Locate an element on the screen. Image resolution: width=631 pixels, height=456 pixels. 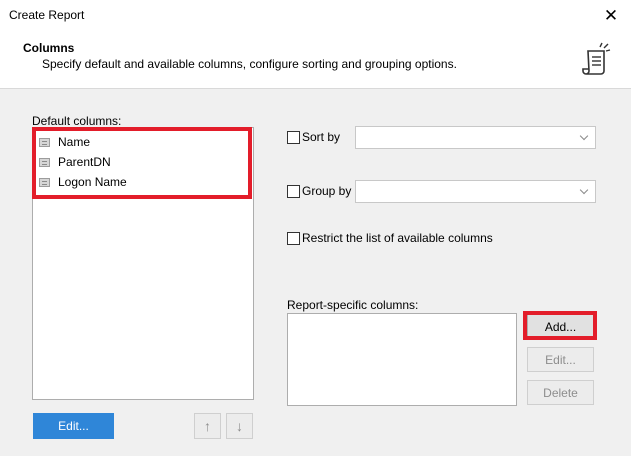
sort-by-label: Sort by is located at coordinates (321, 137).